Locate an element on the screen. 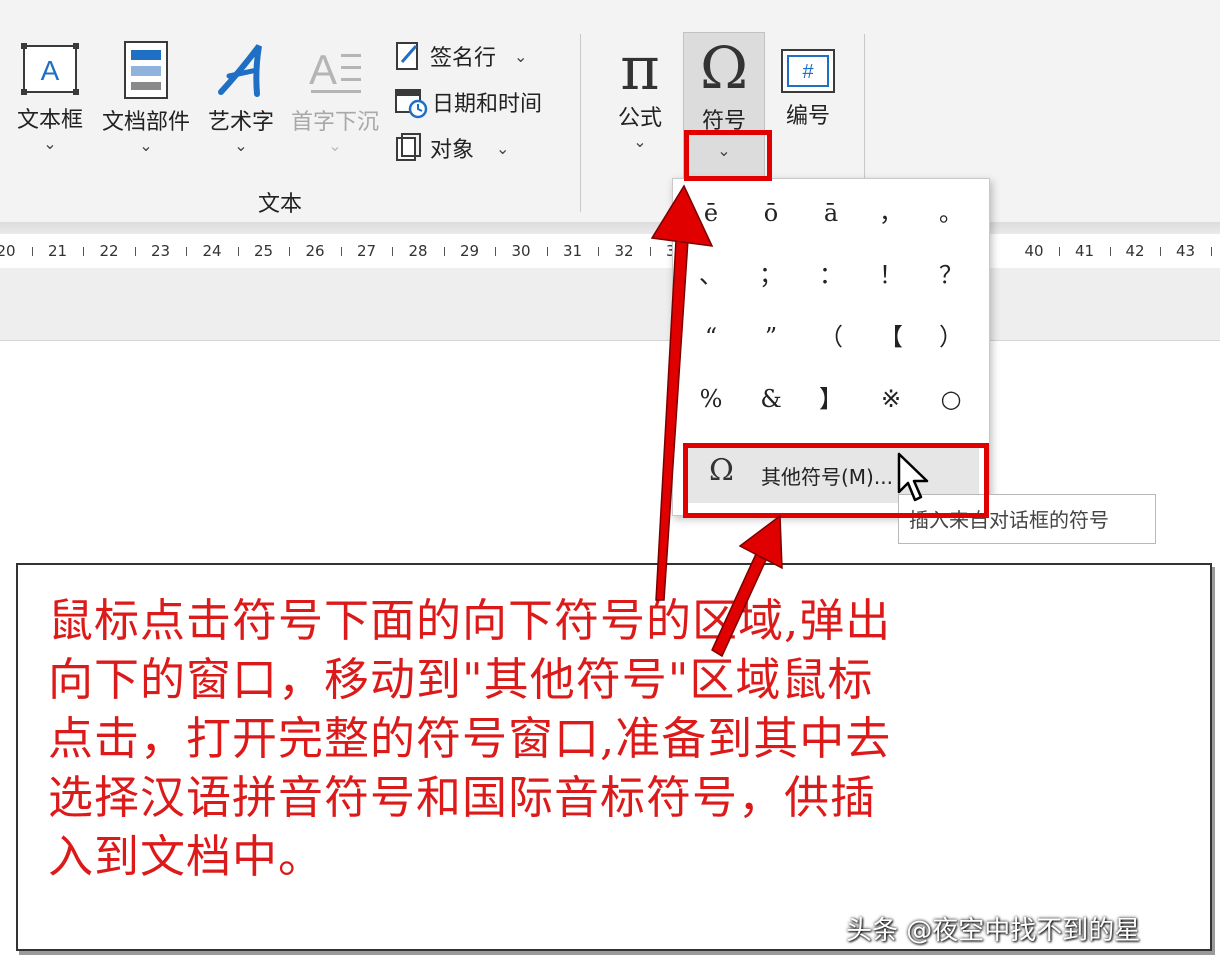 Image resolution: width=1220 pixels, height=972 pixels. document-margin-area is located at coordinates (610, 304).